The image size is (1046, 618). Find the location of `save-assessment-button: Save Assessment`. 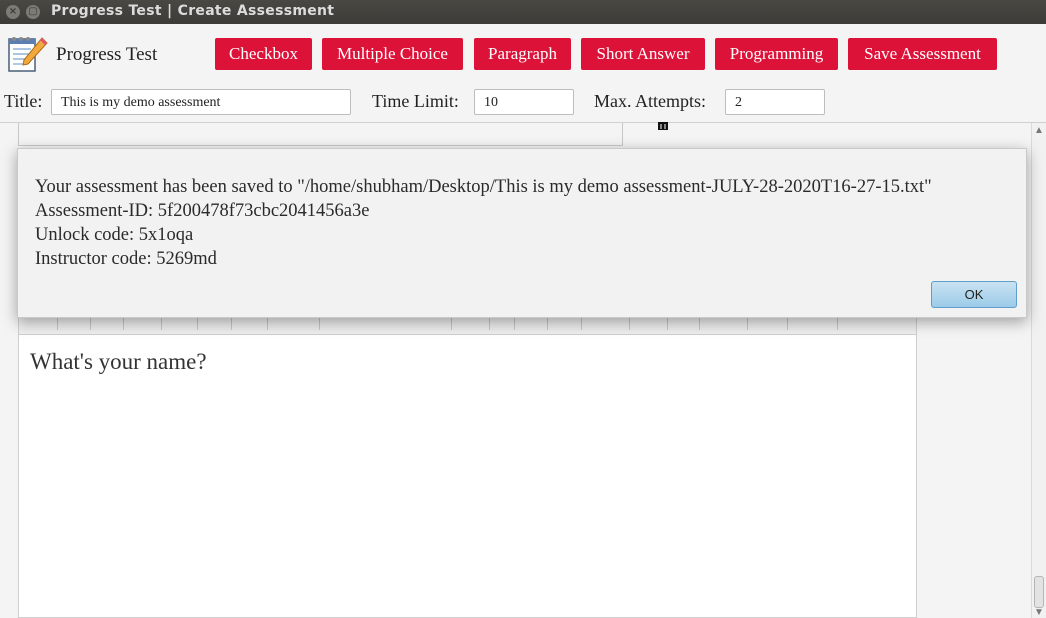

save-assessment-button: Save Assessment is located at coordinates (922, 54).